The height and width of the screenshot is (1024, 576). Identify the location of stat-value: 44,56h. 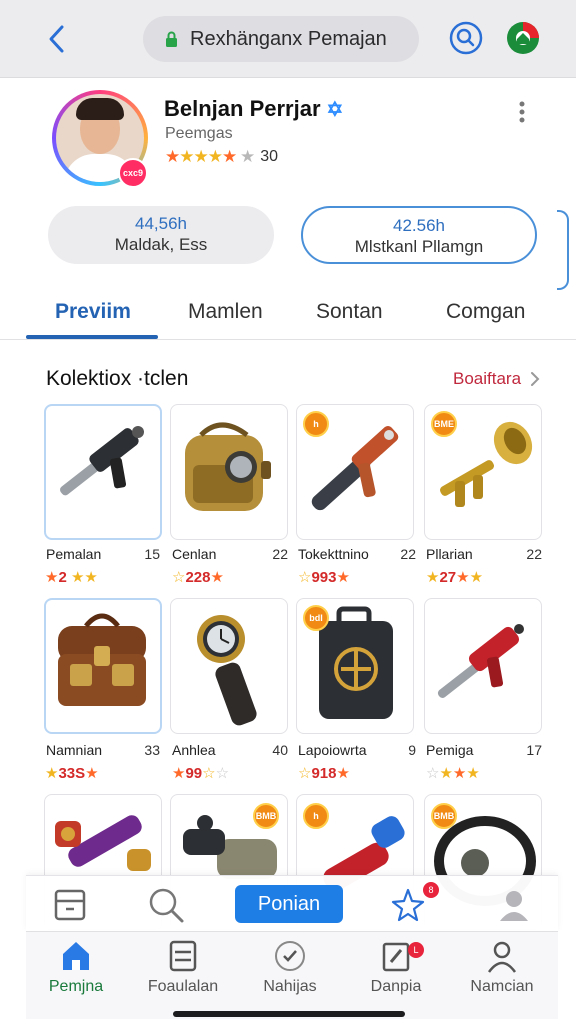
(161, 223).